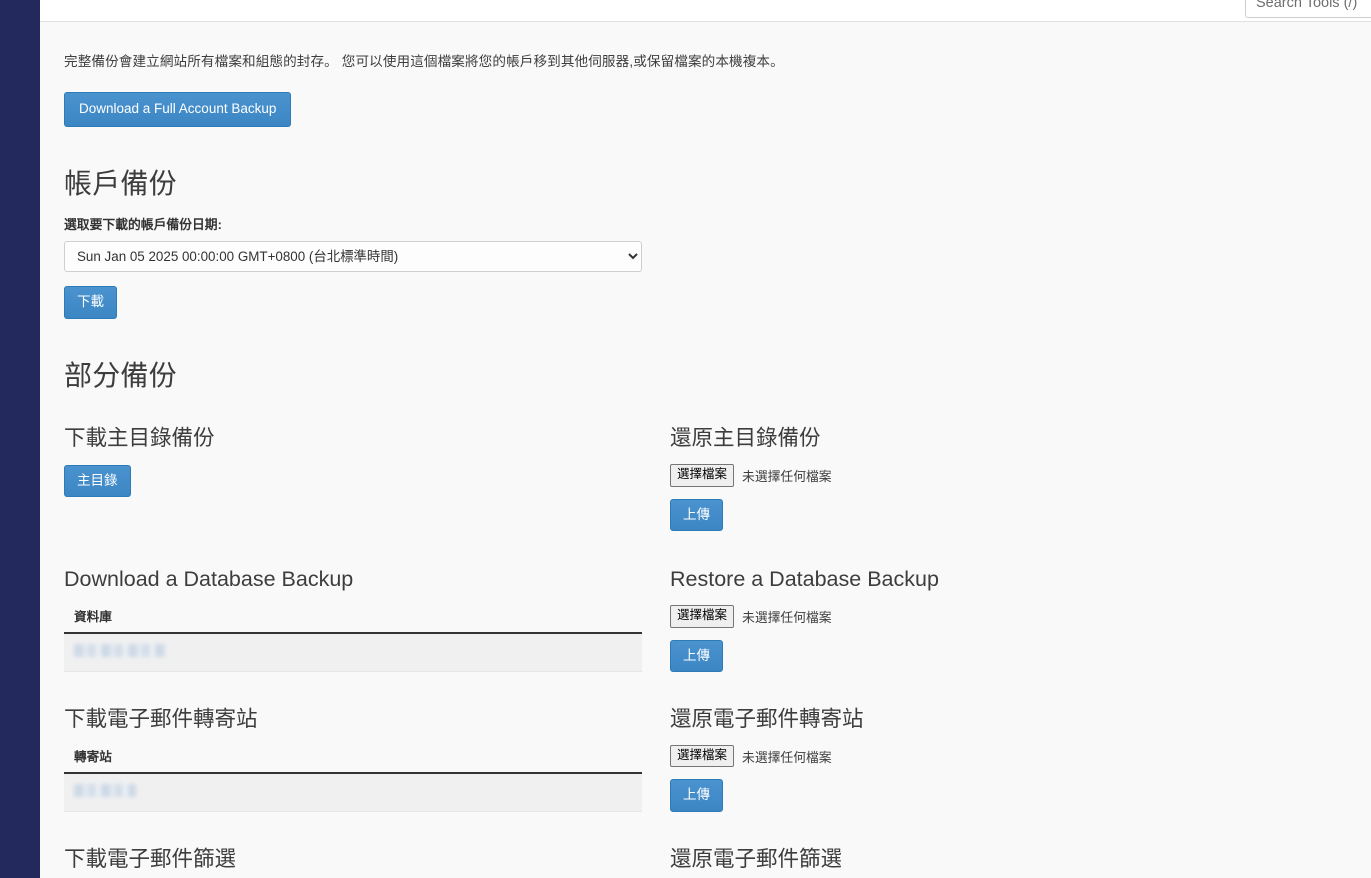 The height and width of the screenshot is (878, 1371). What do you see at coordinates (702, 475) in the screenshot?
I see `home-directory-choose-file-button: 選擇檔案` at bounding box center [702, 475].